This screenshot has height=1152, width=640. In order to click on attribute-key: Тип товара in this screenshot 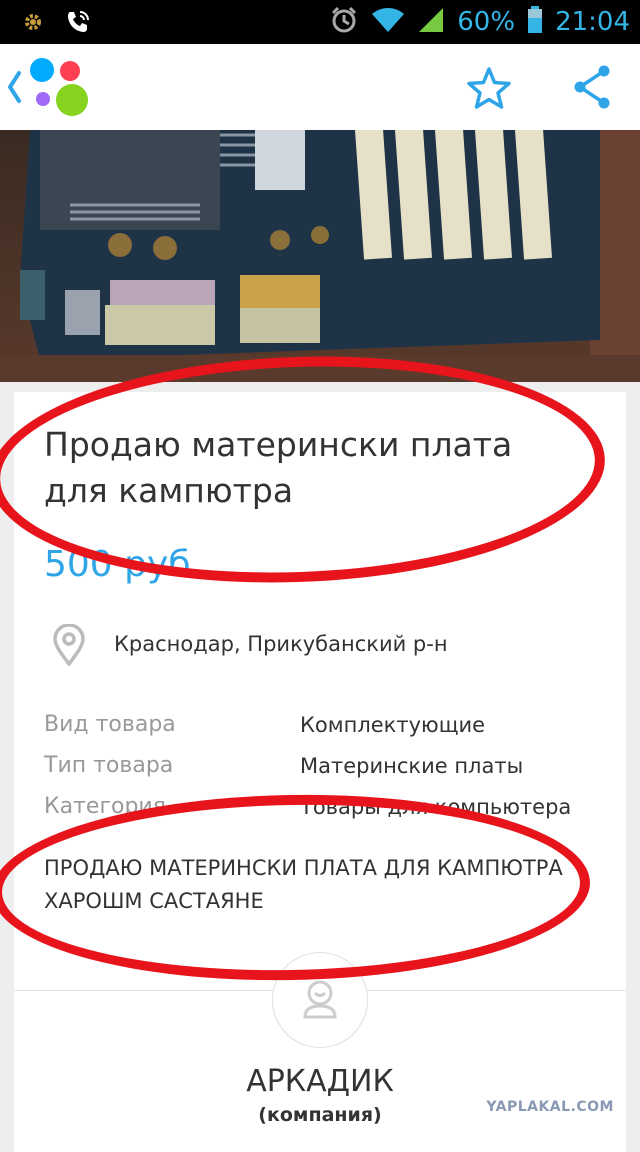, I will do `click(109, 765)`.